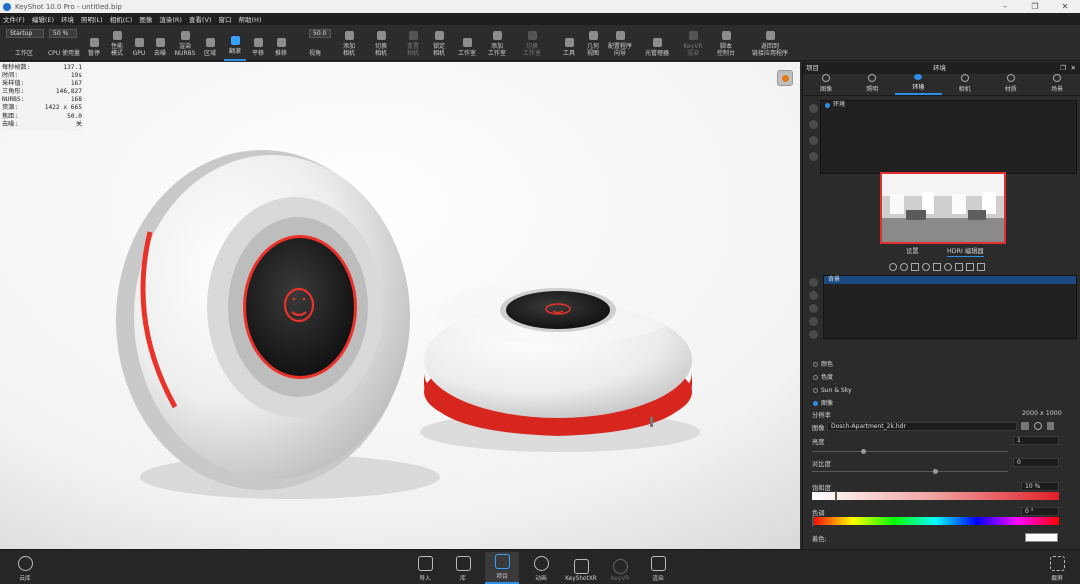  Describe the element at coordinates (1036, 440) in the screenshot. I see `brightness-field: 1` at that location.